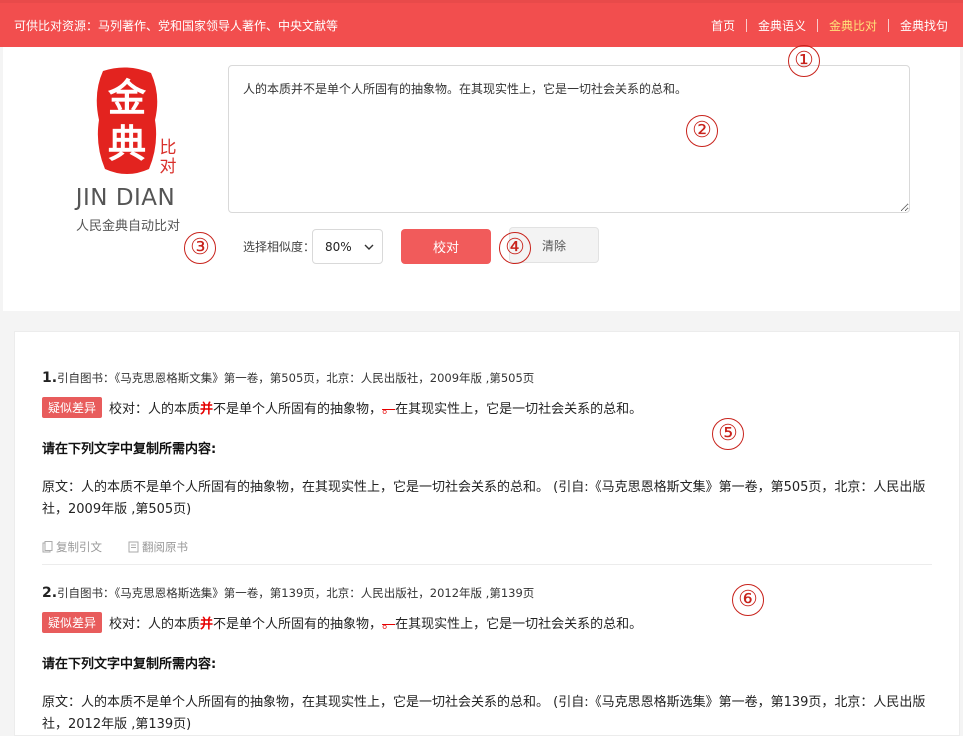 The width and height of the screenshot is (963, 736). I want to click on svg-text: 典, so click(127, 143).